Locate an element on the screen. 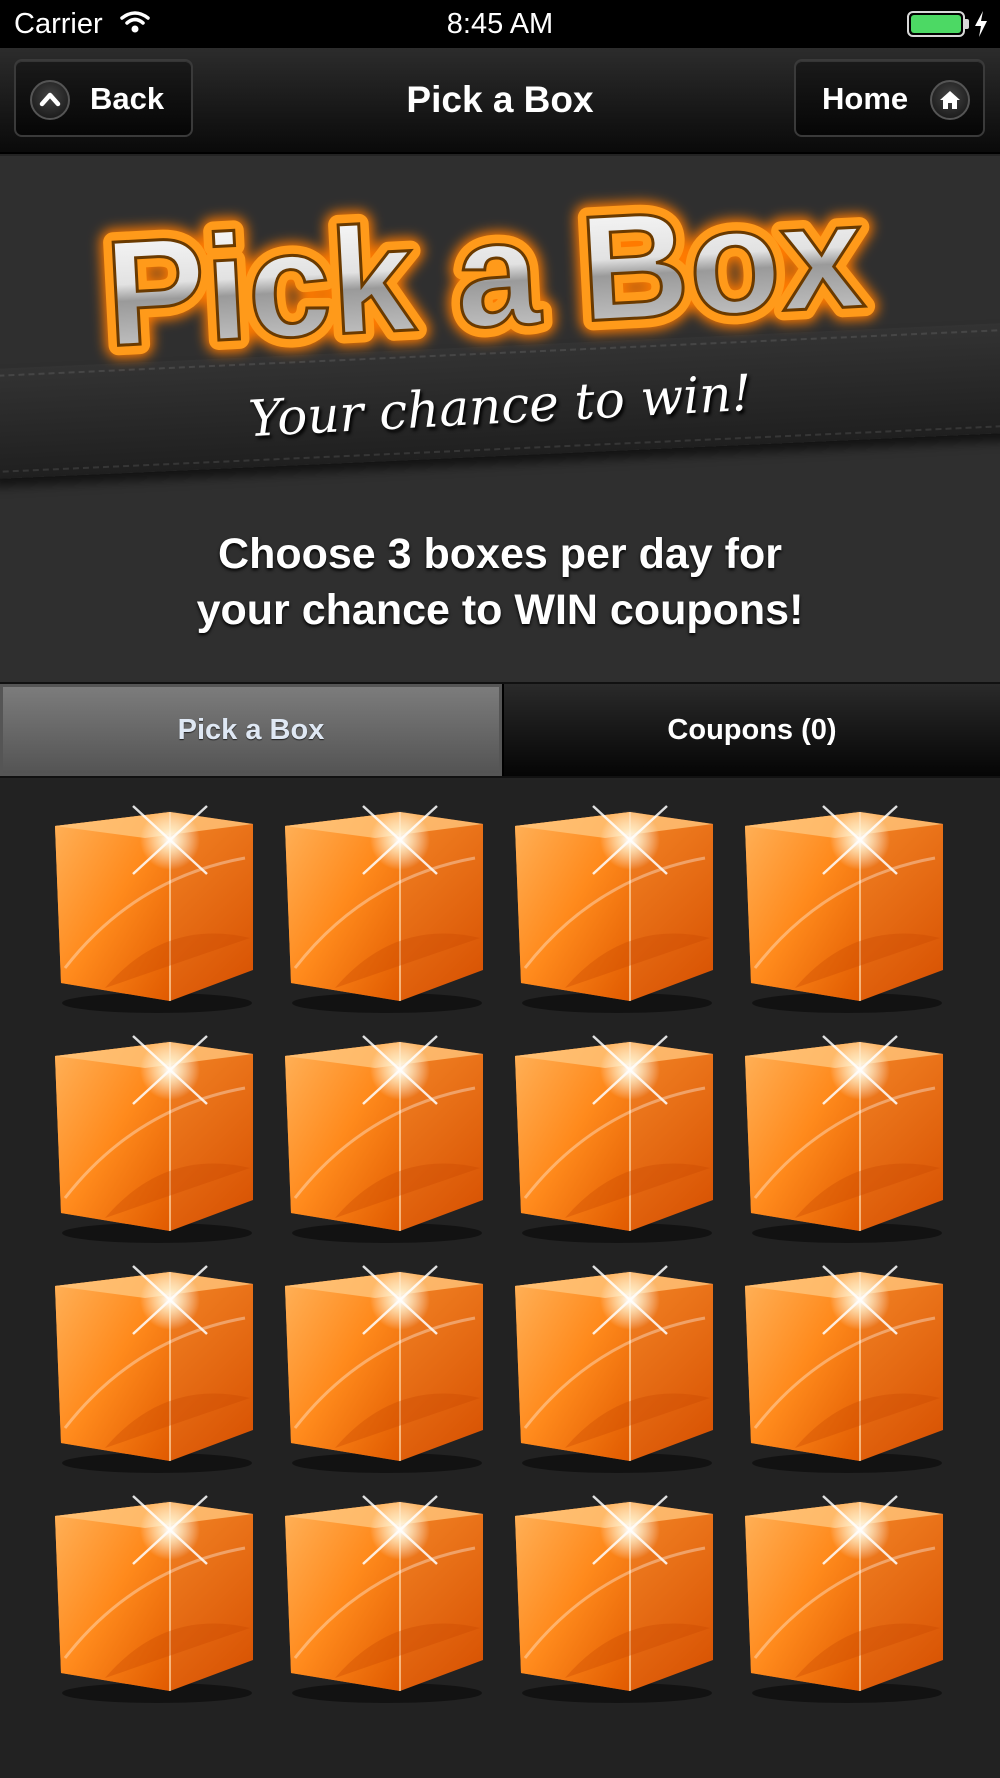 This screenshot has height=1778, width=1000. status-bar: Carrier 8:45 AM is located at coordinates (500, 24).